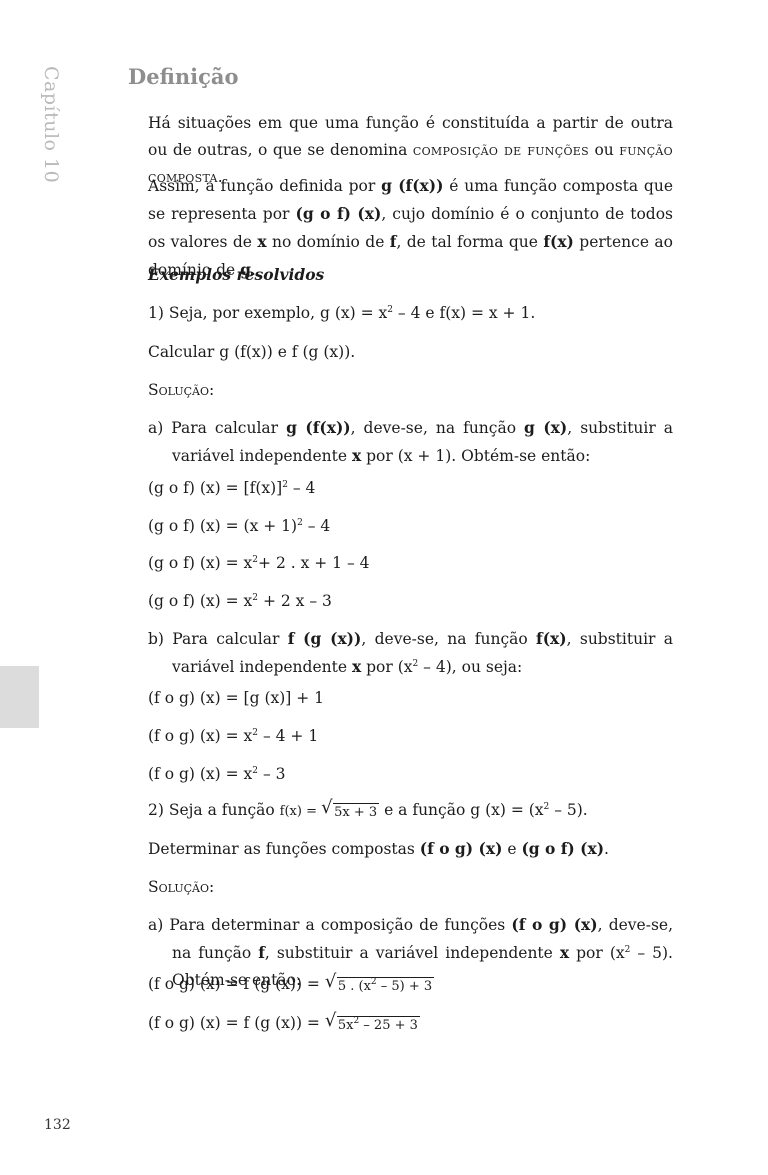 The width and height of the screenshot is (768, 1175). What do you see at coordinates (379, 982) in the screenshot?
I see `square-root-sign: √ 5 . (x2 – 5) + 3` at bounding box center [379, 982].